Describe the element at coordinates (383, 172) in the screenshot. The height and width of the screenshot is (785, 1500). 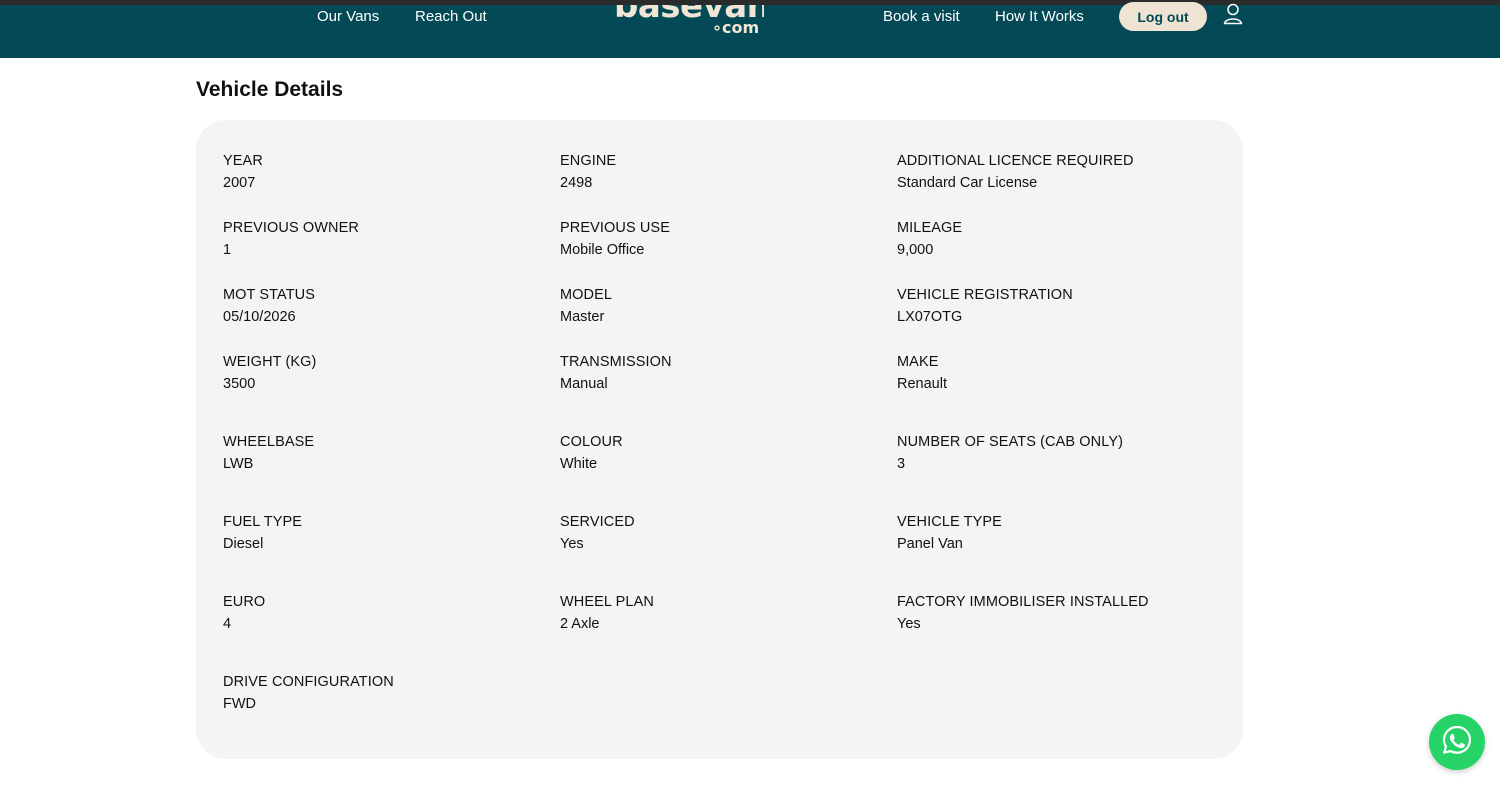
I see `detail-year: YEAR 2007` at that location.